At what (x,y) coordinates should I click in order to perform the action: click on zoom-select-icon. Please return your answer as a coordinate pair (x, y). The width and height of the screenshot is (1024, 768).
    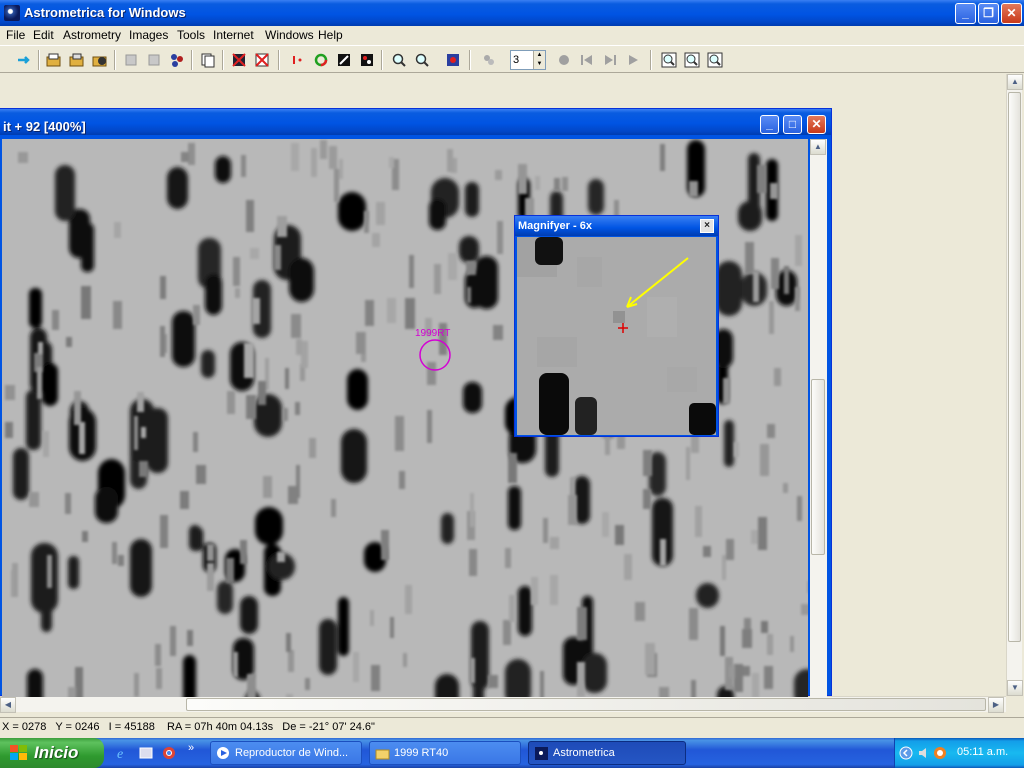
    Looking at the image, I should click on (715, 60).